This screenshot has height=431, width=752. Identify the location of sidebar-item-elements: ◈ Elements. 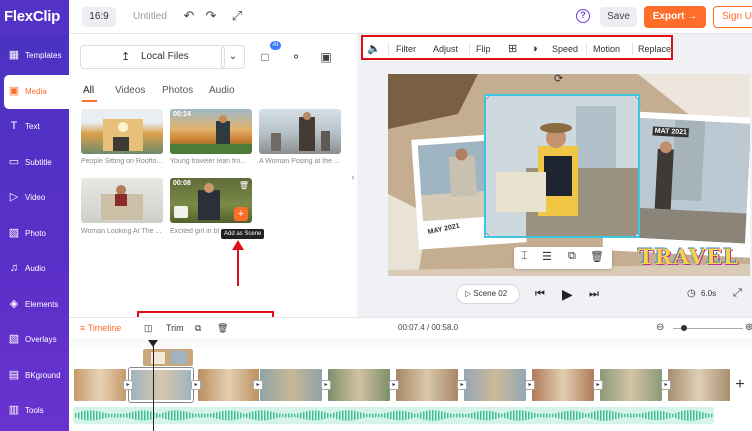
(34, 305).